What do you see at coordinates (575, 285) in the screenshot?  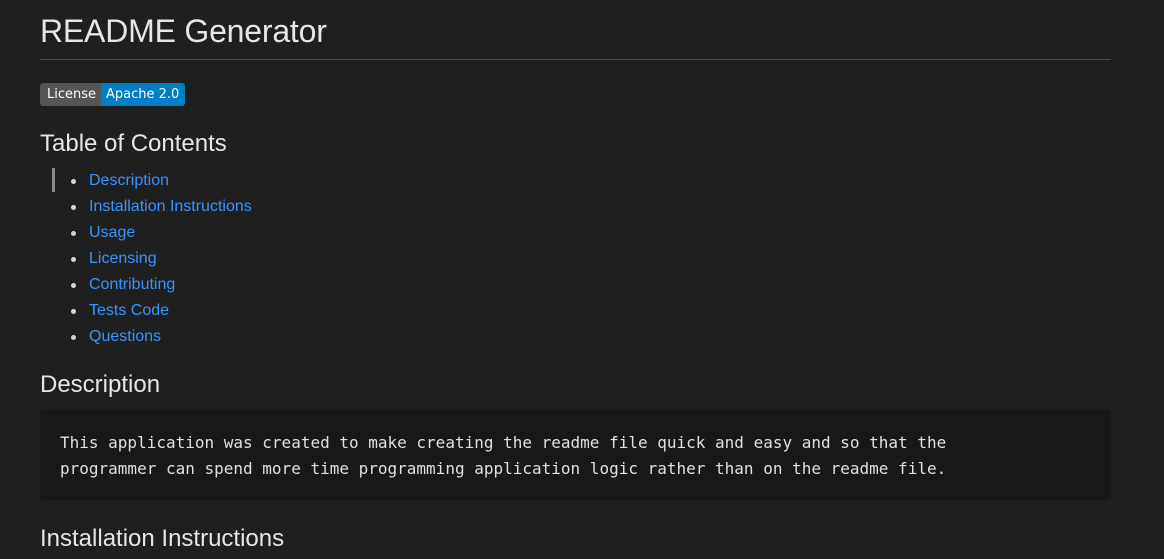 I see `toc-item-contributing: Contributing` at bounding box center [575, 285].